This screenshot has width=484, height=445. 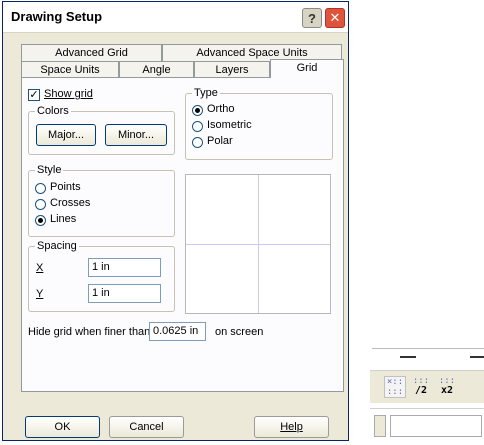 I want to click on ok-button-label: OK, so click(x=62, y=427).